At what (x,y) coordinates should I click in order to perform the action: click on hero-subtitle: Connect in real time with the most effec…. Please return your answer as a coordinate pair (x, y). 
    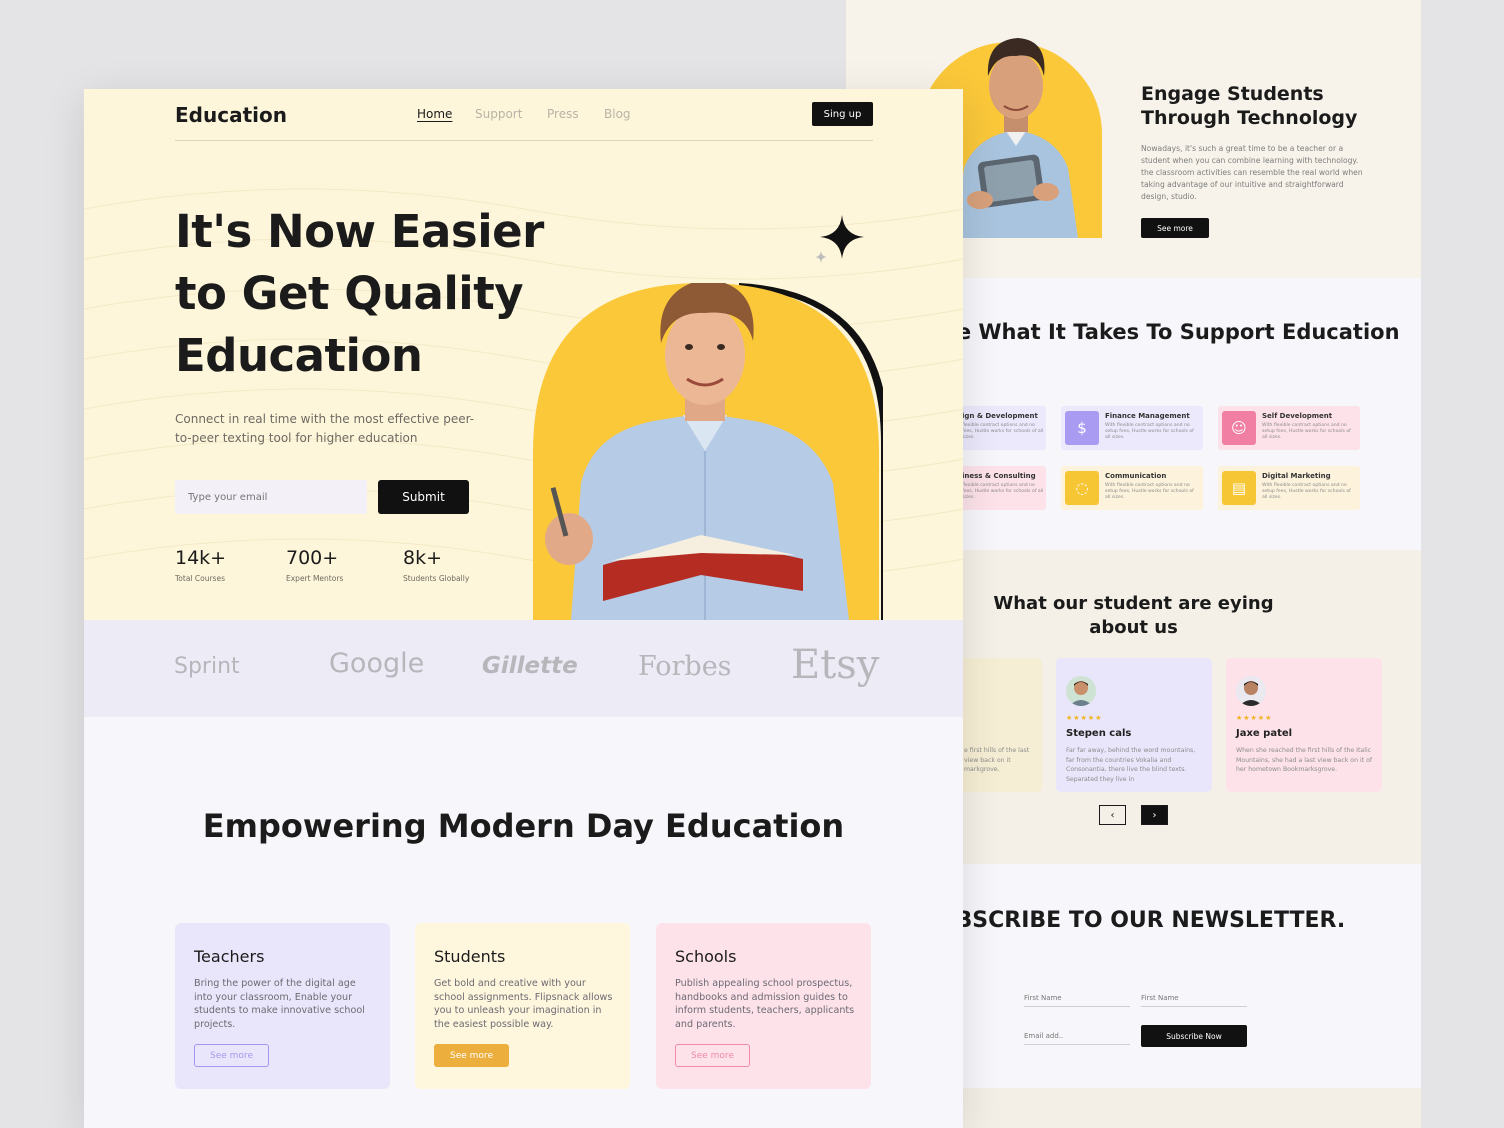
    Looking at the image, I should click on (325, 428).